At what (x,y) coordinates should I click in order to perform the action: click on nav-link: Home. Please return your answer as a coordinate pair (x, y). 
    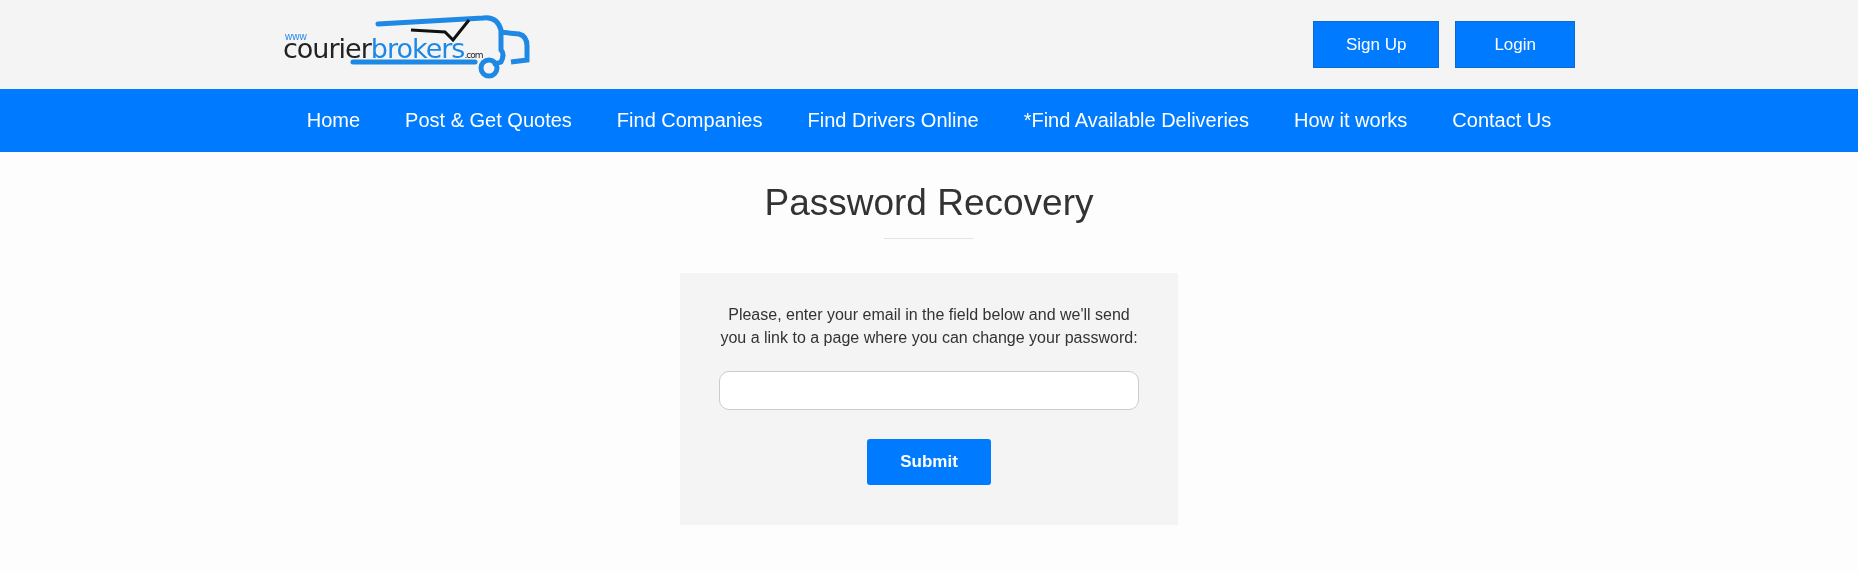
    Looking at the image, I should click on (333, 120).